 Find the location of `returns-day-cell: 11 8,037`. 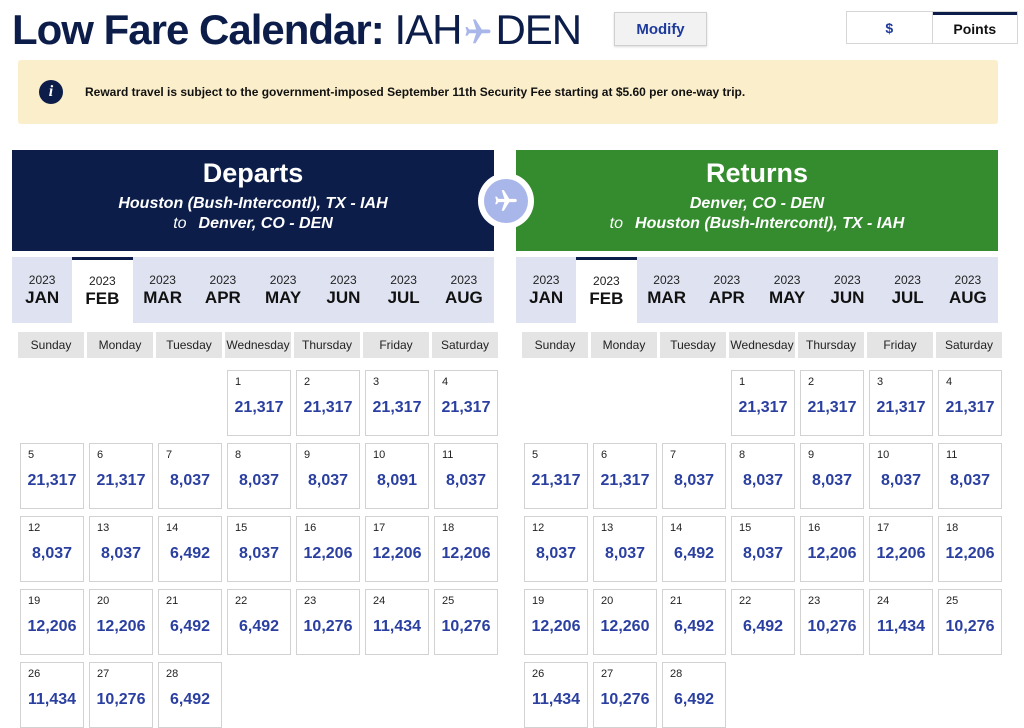

returns-day-cell: 11 8,037 is located at coordinates (970, 476).